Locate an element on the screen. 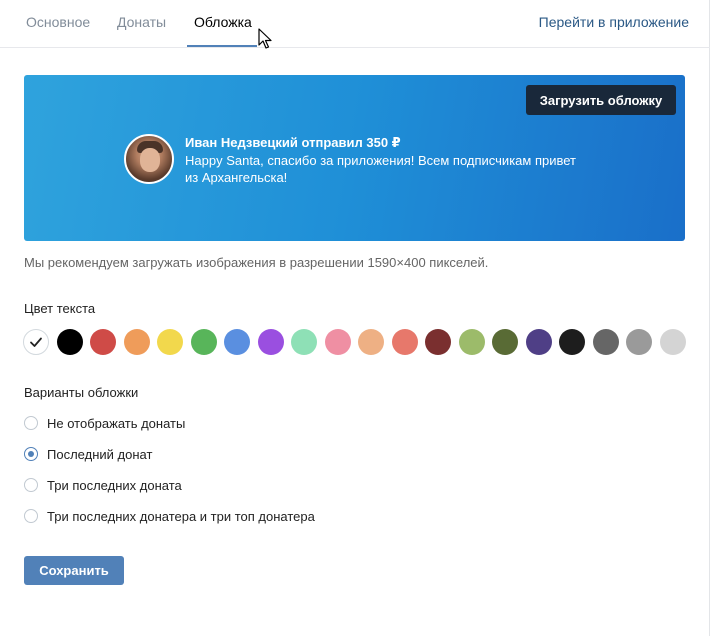 Image resolution: width=711 pixels, height=636 pixels. color-swatches is located at coordinates (358, 342).